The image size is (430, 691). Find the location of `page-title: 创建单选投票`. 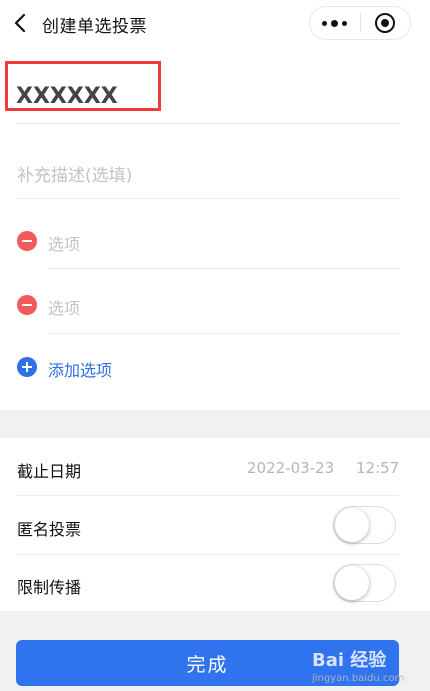

page-title: 创建单选投票 is located at coordinates (94, 27).